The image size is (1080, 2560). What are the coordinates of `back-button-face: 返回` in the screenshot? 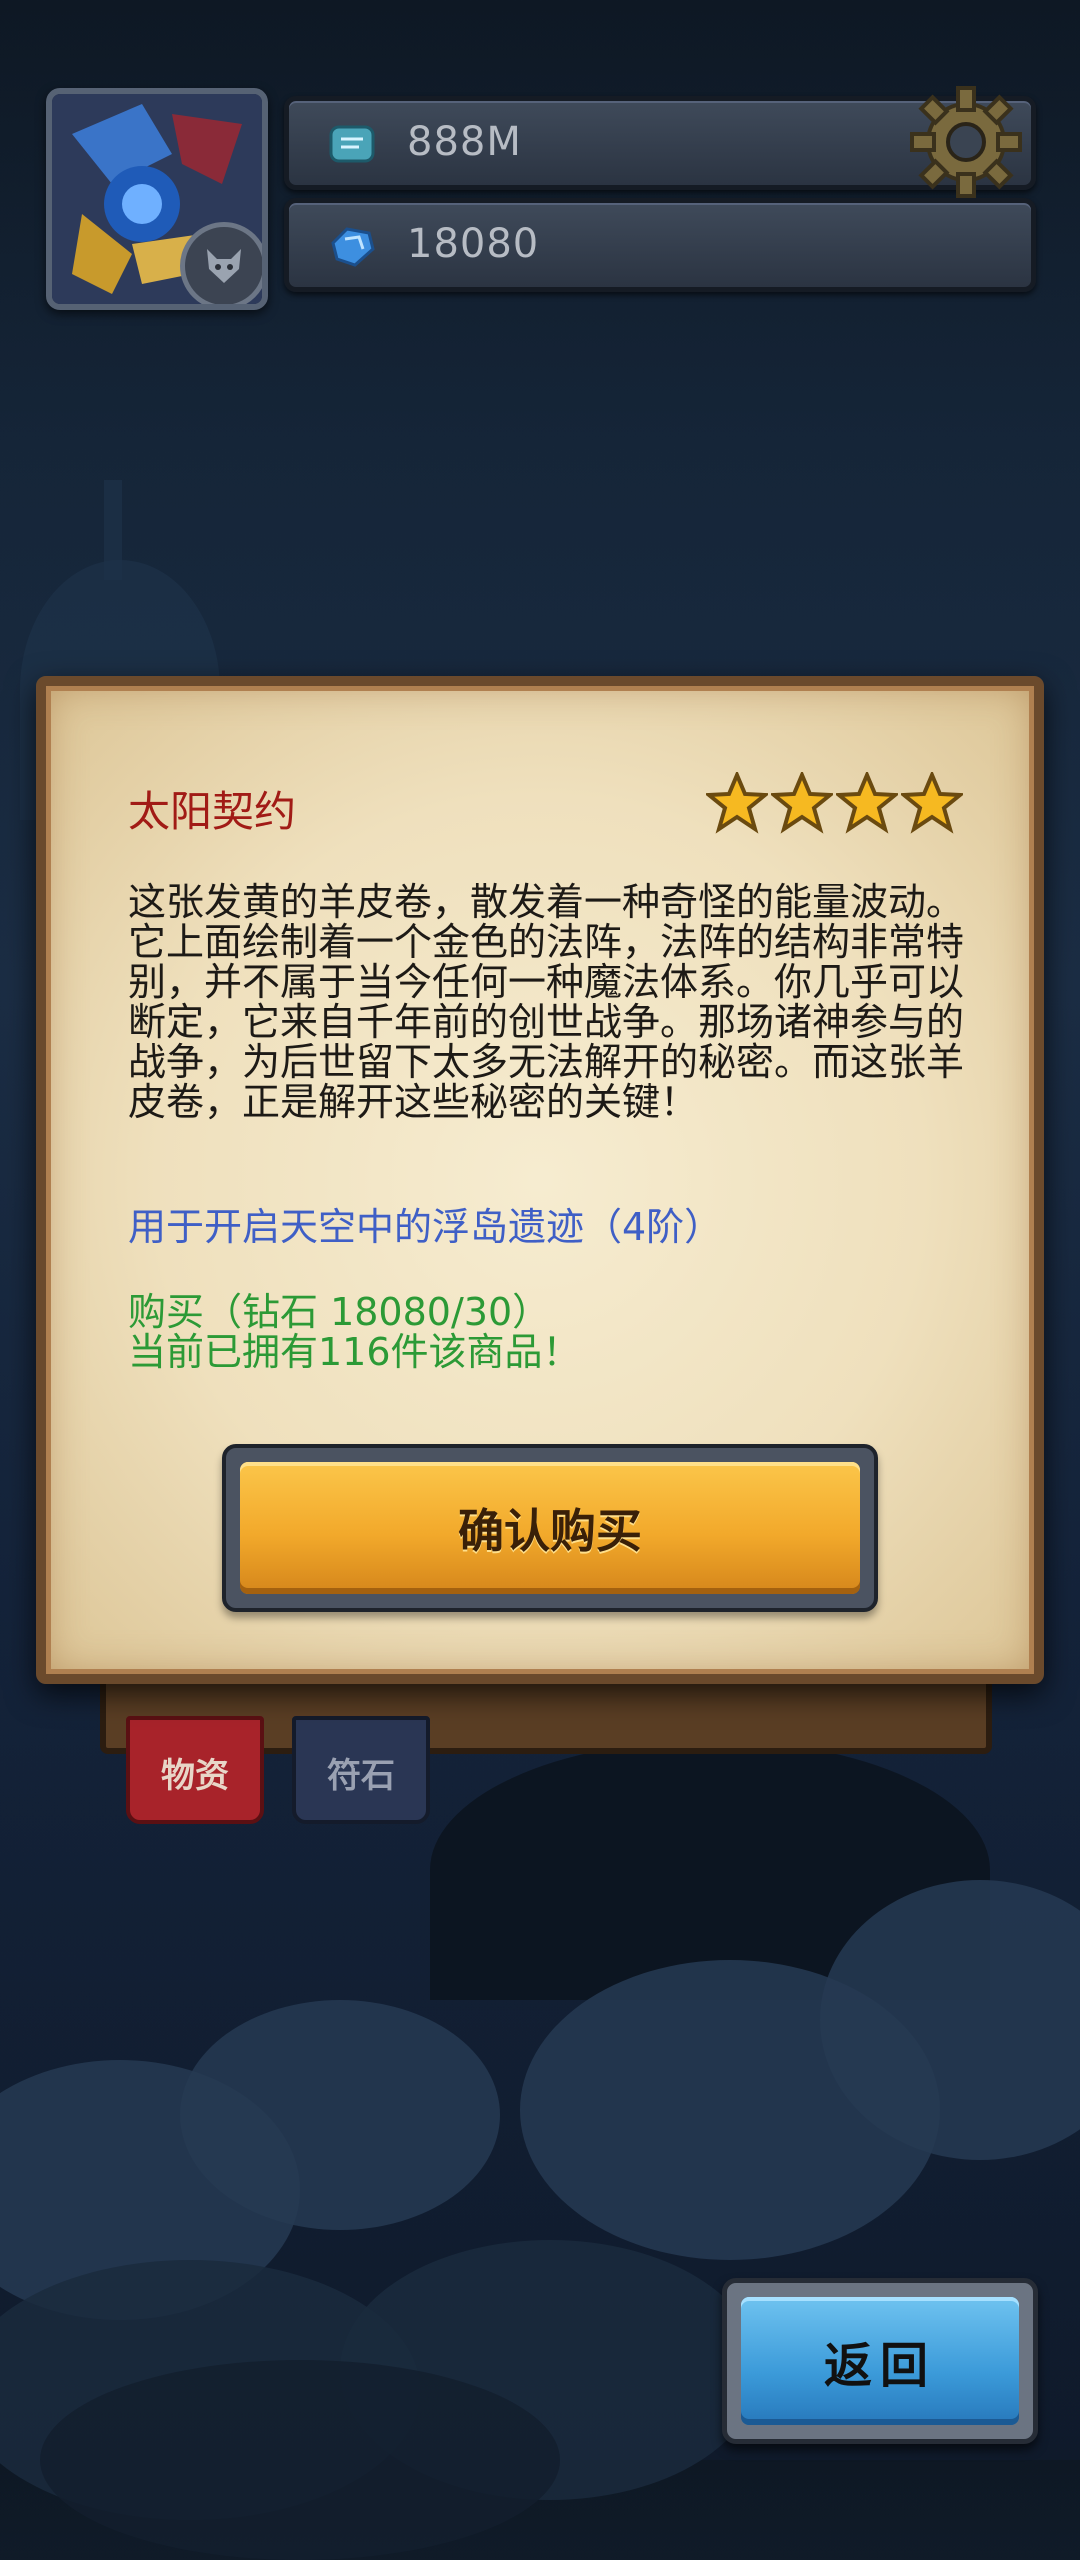 It's located at (880, 2361).